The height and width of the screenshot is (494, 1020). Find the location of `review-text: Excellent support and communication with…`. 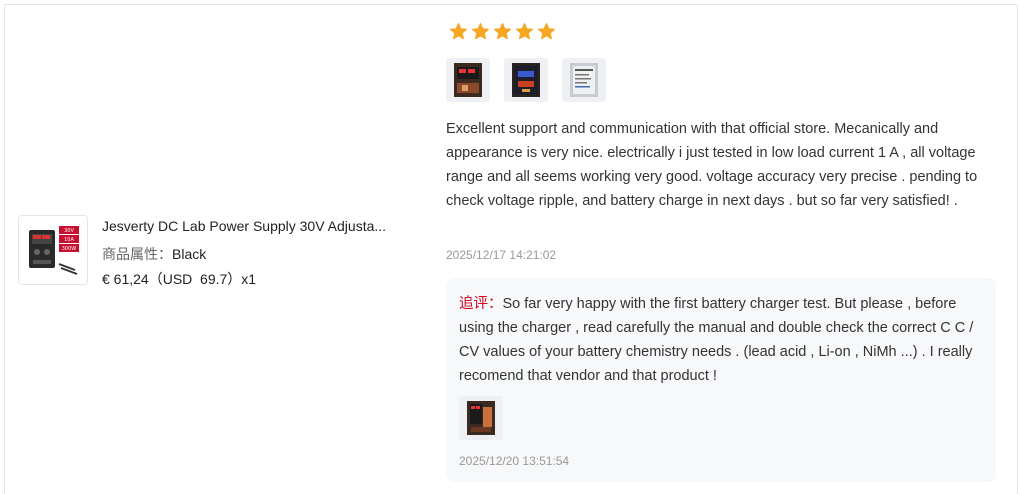

review-text: Excellent support and communication with… is located at coordinates (712, 165).